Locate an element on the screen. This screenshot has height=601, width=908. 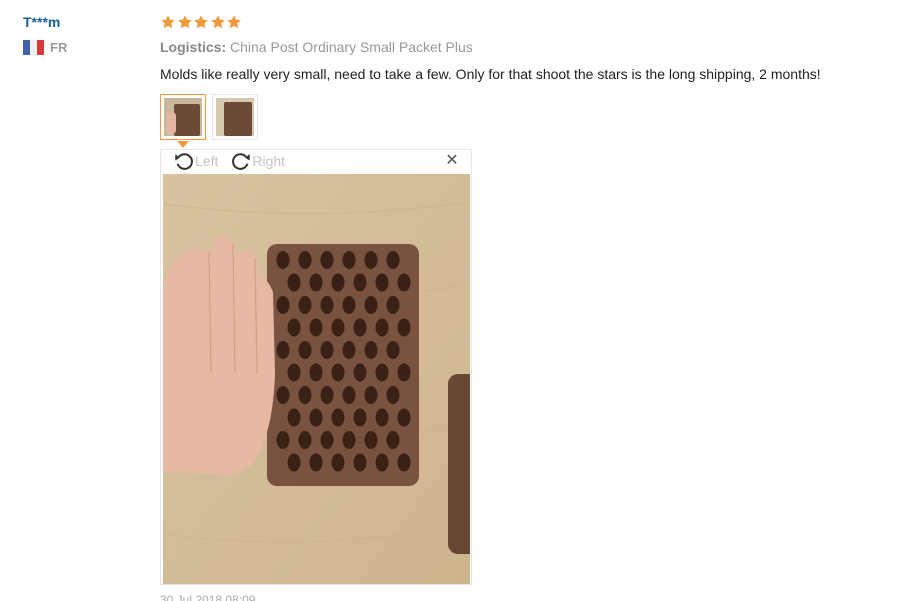
rotate-left-icon is located at coordinates (184, 161).